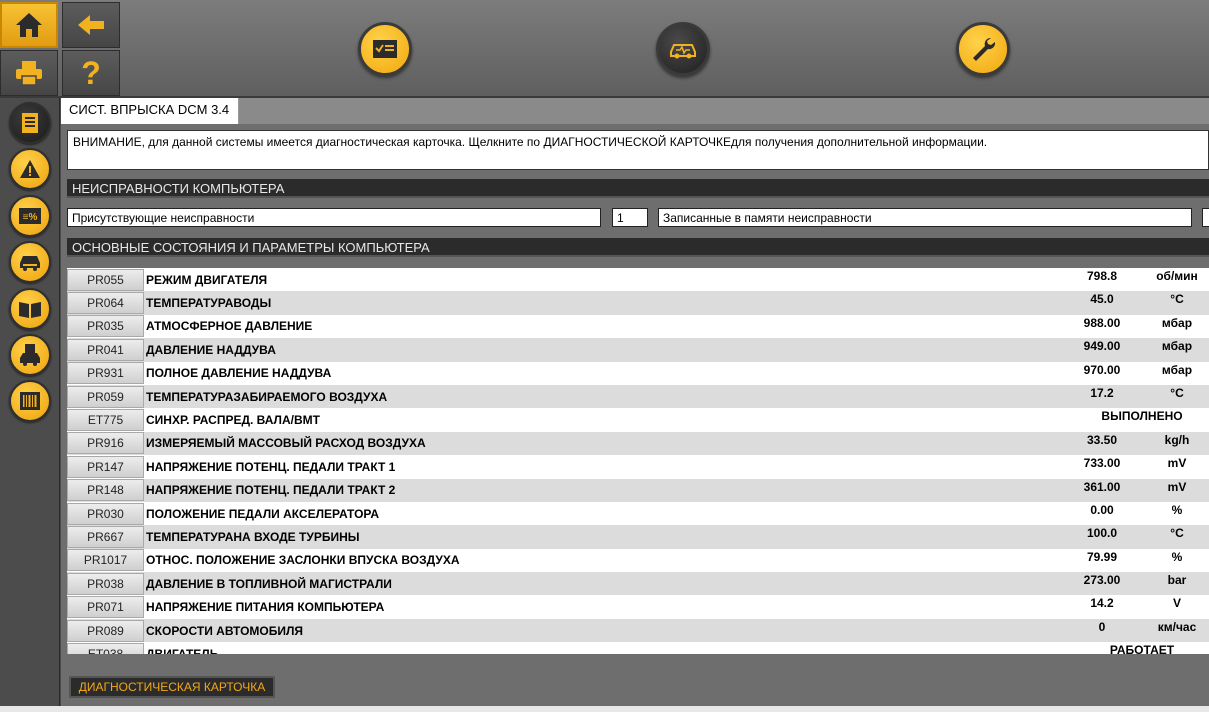  I want to click on sidebar-item-faults, so click(30, 169).